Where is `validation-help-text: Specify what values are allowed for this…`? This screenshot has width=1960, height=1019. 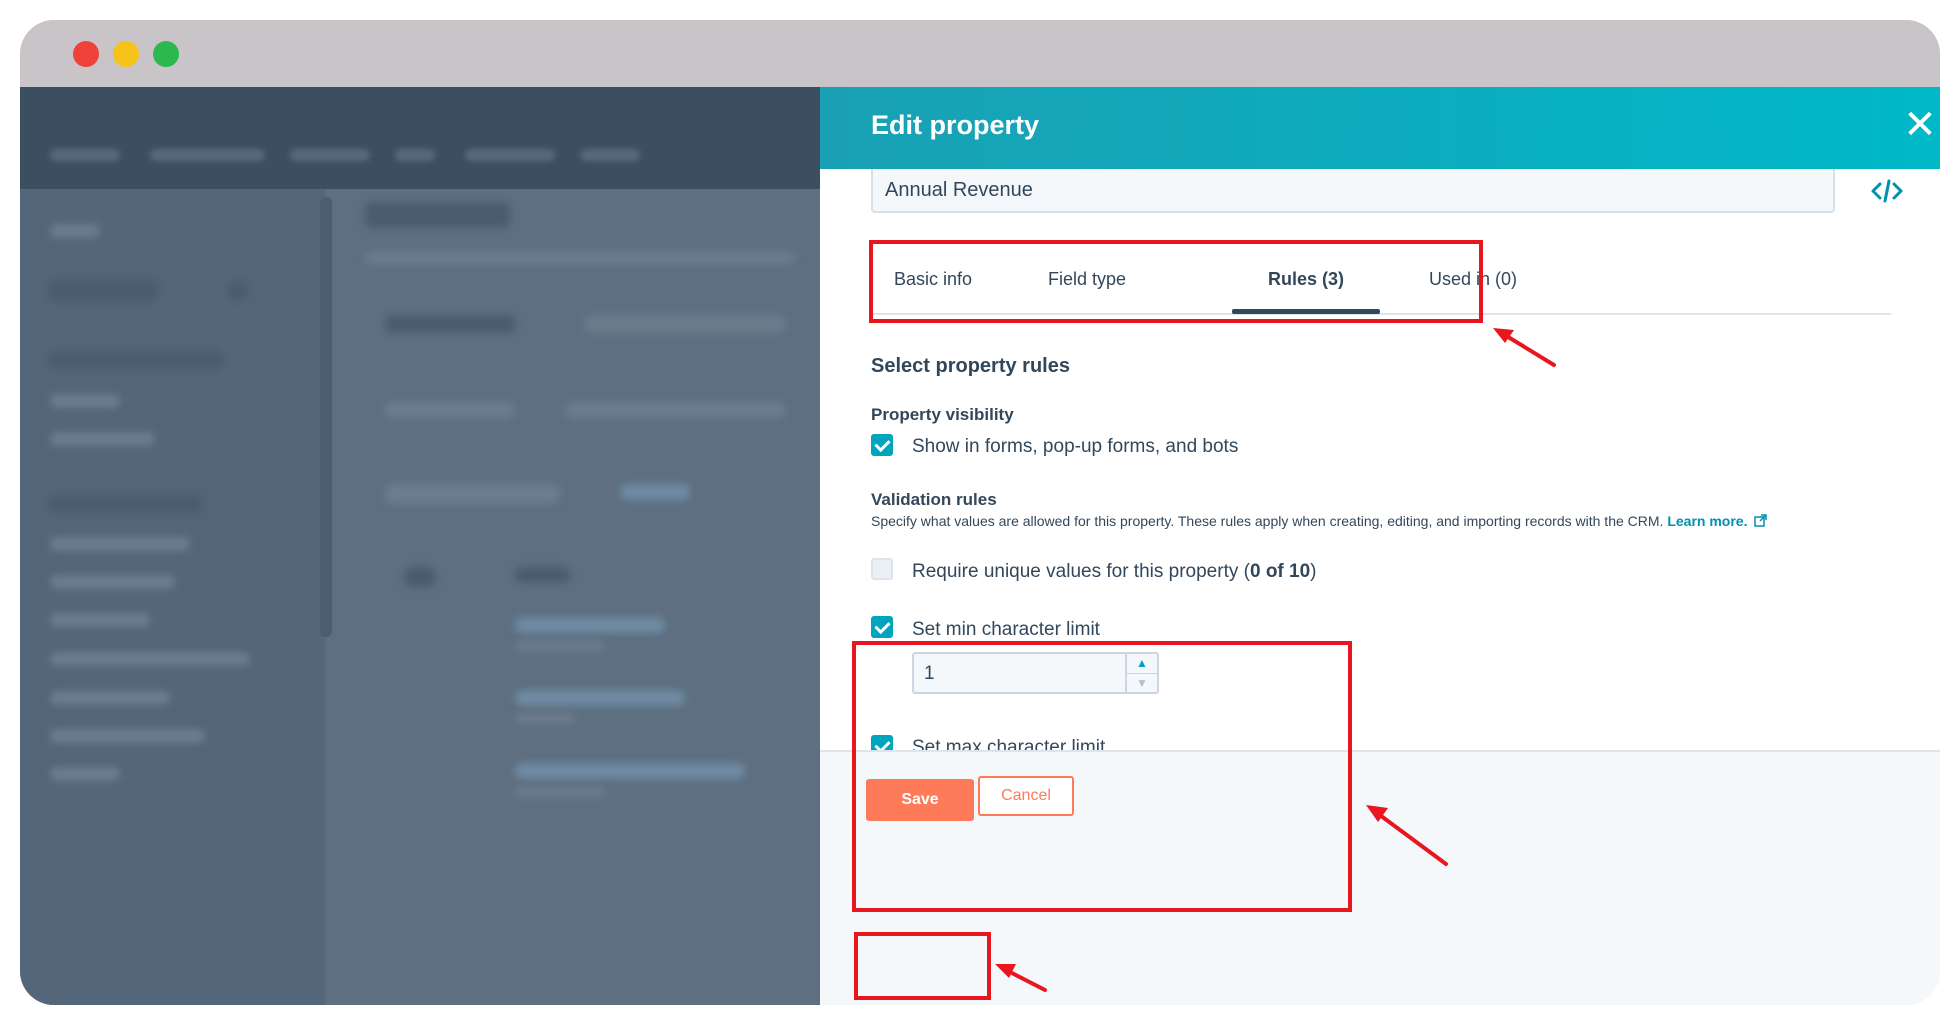 validation-help-text: Specify what values are allowed for this… is located at coordinates (1391, 521).